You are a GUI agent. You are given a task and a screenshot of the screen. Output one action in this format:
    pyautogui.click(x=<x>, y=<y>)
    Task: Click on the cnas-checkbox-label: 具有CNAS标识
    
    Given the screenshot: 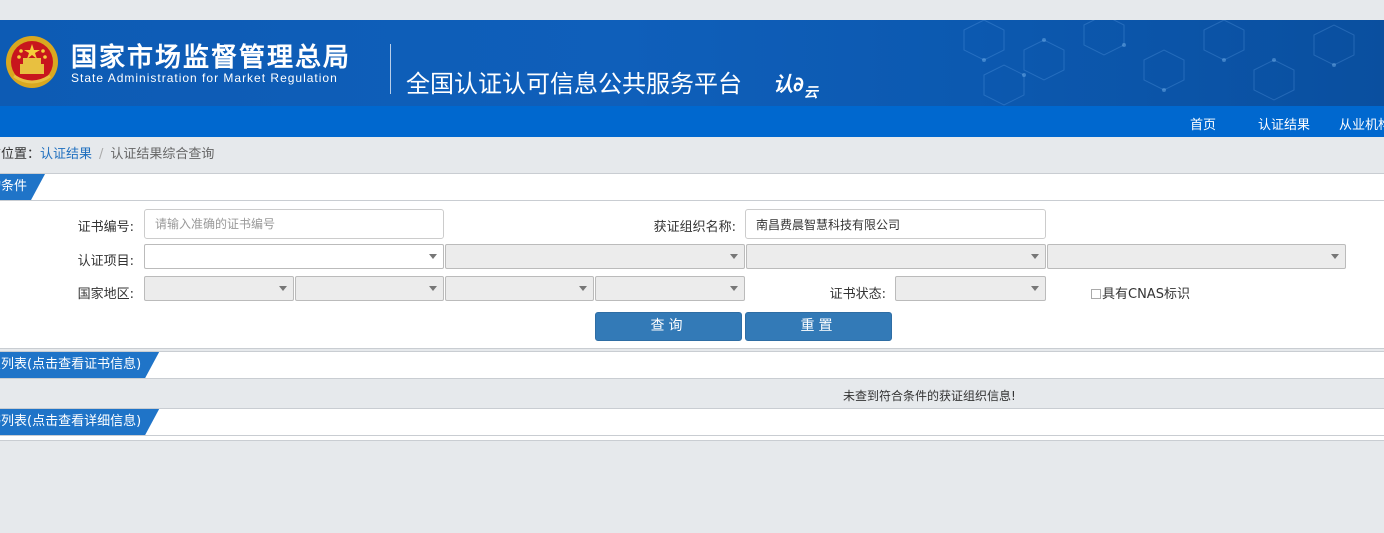 What is the action you would take?
    pyautogui.click(x=1146, y=294)
    